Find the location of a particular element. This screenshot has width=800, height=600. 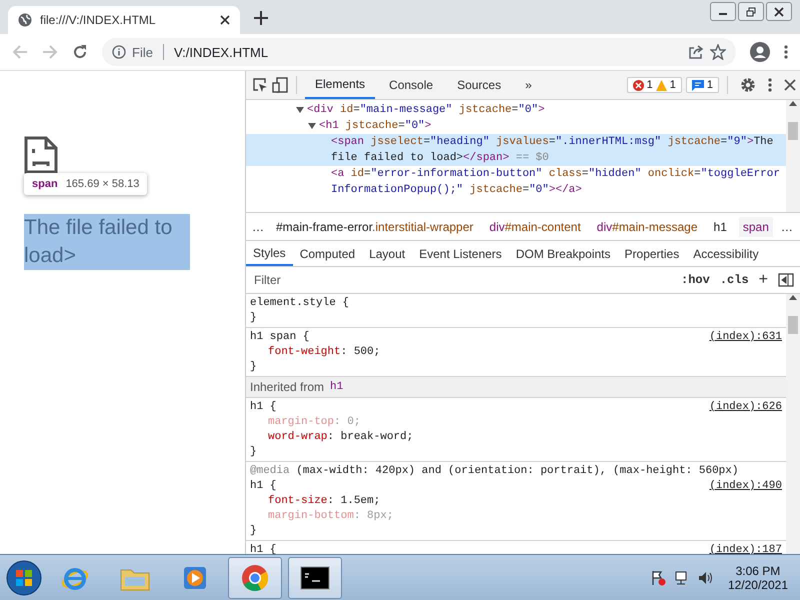

start-orb-icon is located at coordinates (24, 578).